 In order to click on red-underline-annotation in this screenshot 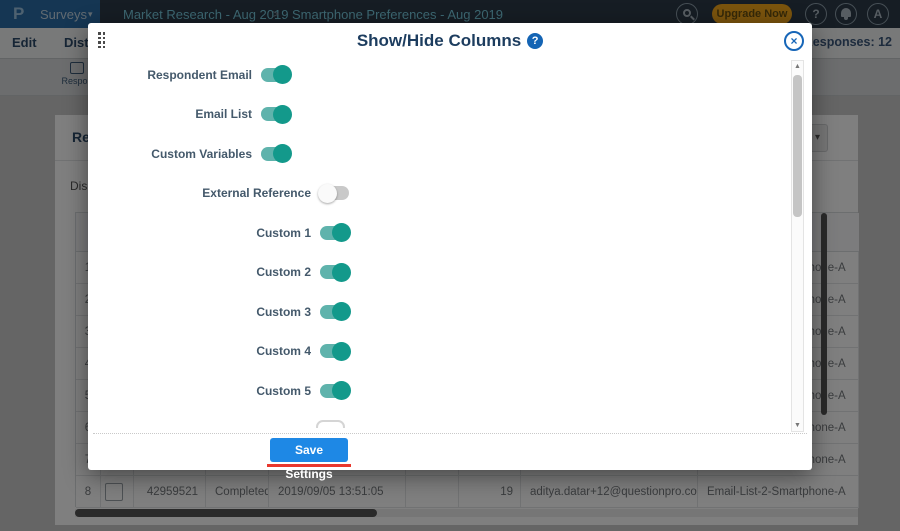, I will do `click(309, 465)`.